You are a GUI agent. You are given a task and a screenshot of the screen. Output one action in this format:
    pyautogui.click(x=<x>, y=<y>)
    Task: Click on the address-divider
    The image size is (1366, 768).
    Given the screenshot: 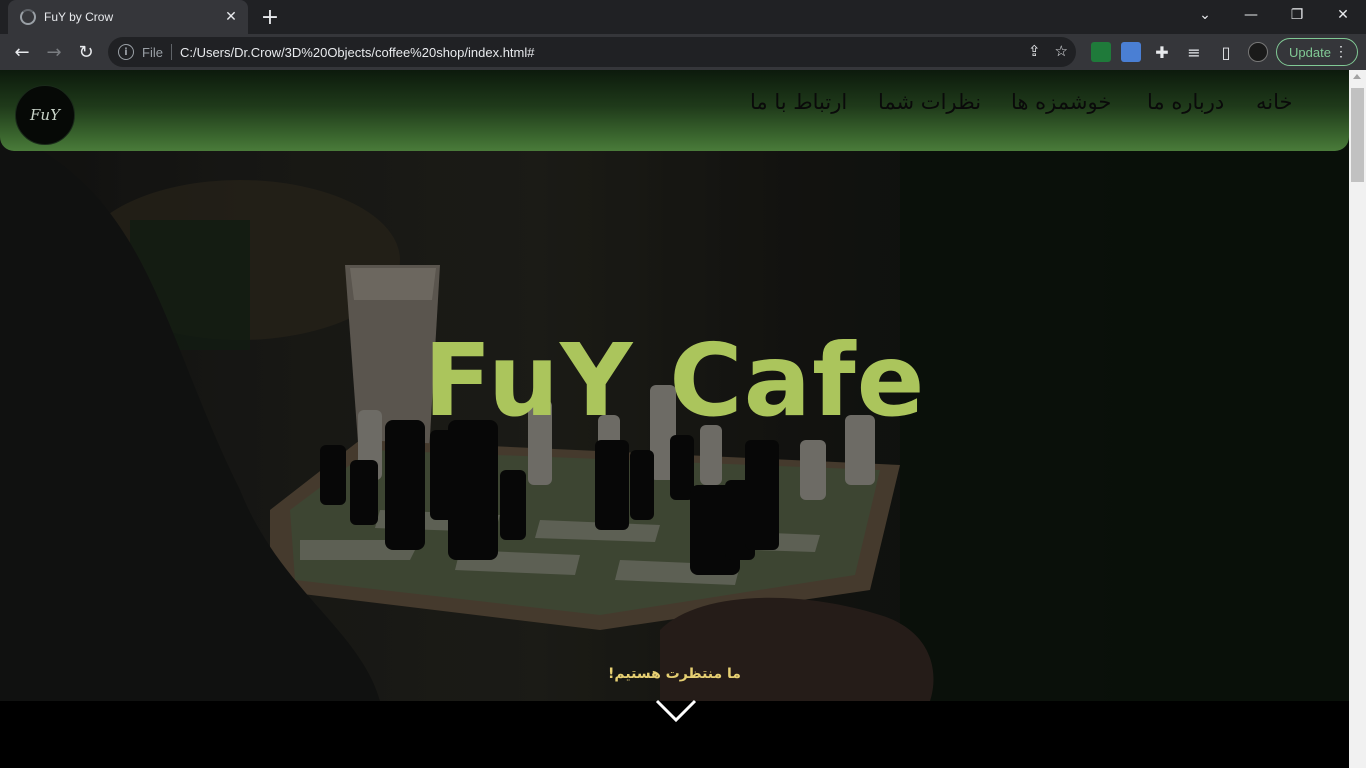 What is the action you would take?
    pyautogui.click(x=171, y=52)
    